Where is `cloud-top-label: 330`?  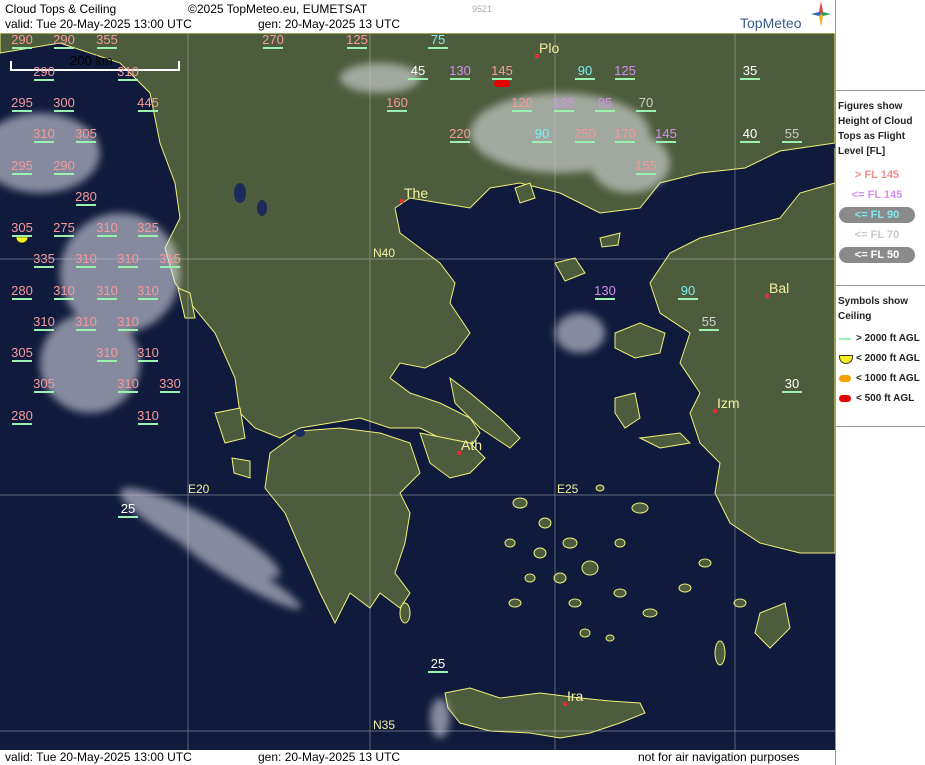
cloud-top-label: 330 is located at coordinates (170, 383).